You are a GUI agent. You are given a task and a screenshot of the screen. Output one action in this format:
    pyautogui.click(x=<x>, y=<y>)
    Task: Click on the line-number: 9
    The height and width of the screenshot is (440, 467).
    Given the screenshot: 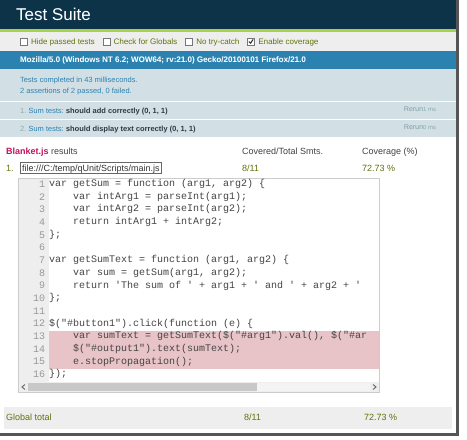 What is the action you would take?
    pyautogui.click(x=42, y=287)
    